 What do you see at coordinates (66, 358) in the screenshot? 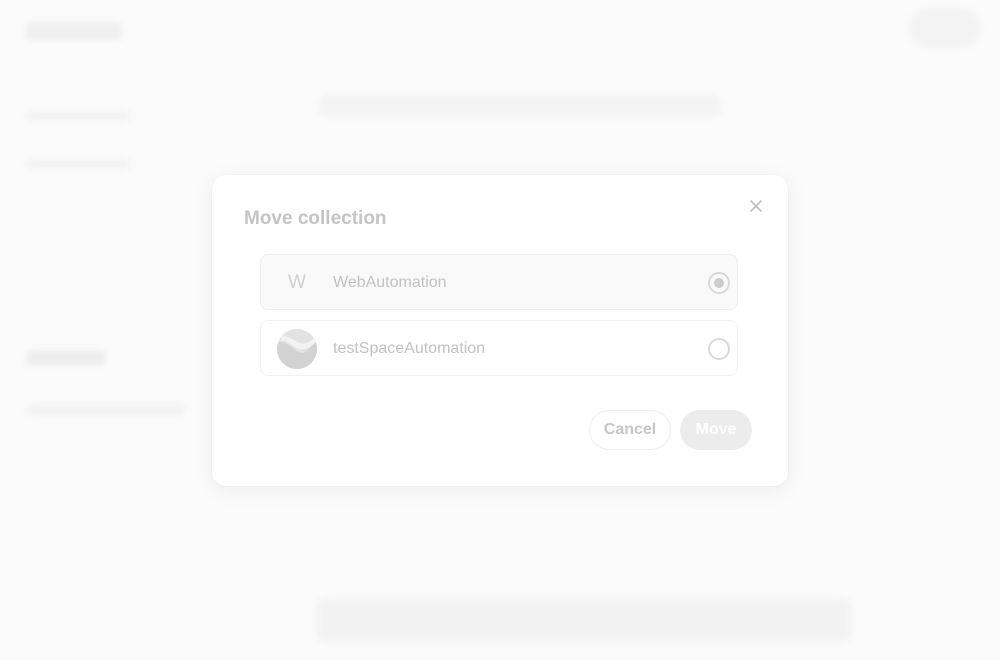
I see `sidebar-section-heading` at bounding box center [66, 358].